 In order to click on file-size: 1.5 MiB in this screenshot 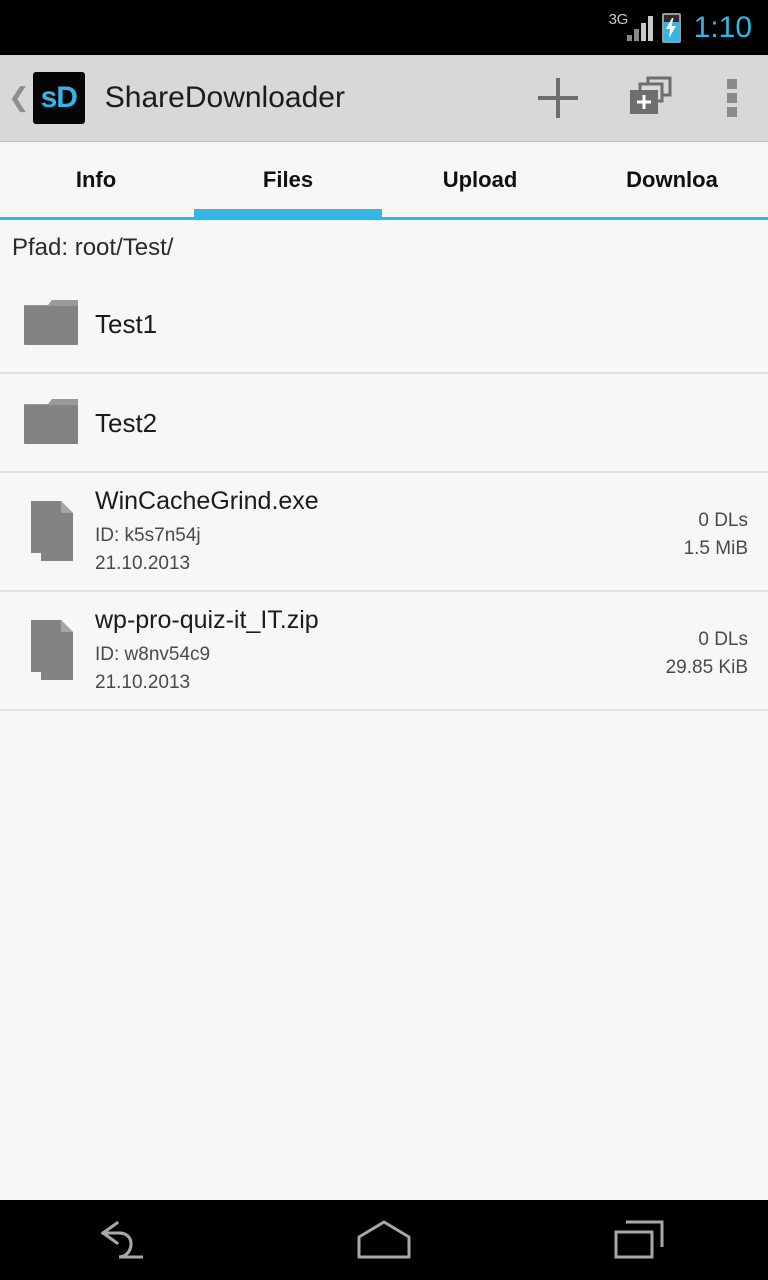, I will do `click(715, 548)`.